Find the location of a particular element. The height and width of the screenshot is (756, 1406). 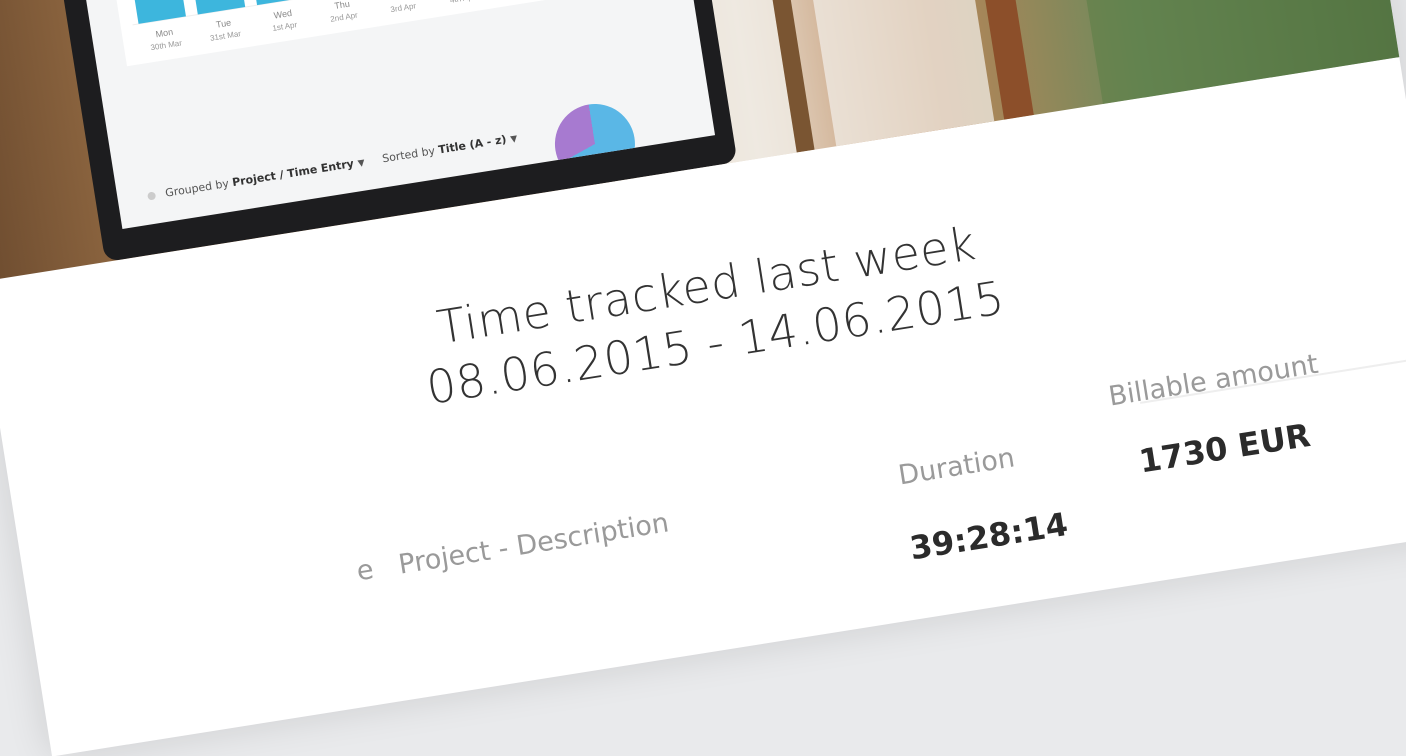

column-header-project: e Project - Description is located at coordinates (513, 547).